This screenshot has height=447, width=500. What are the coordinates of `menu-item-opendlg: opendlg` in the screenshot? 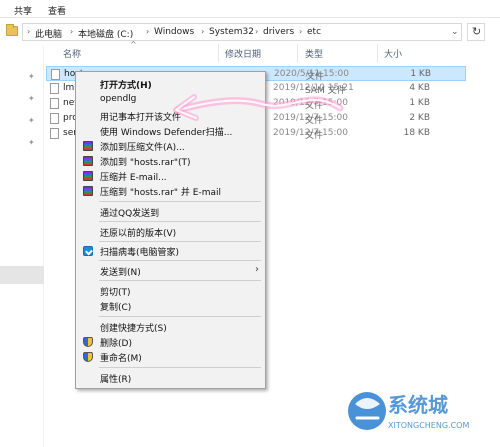 It's located at (170, 100).